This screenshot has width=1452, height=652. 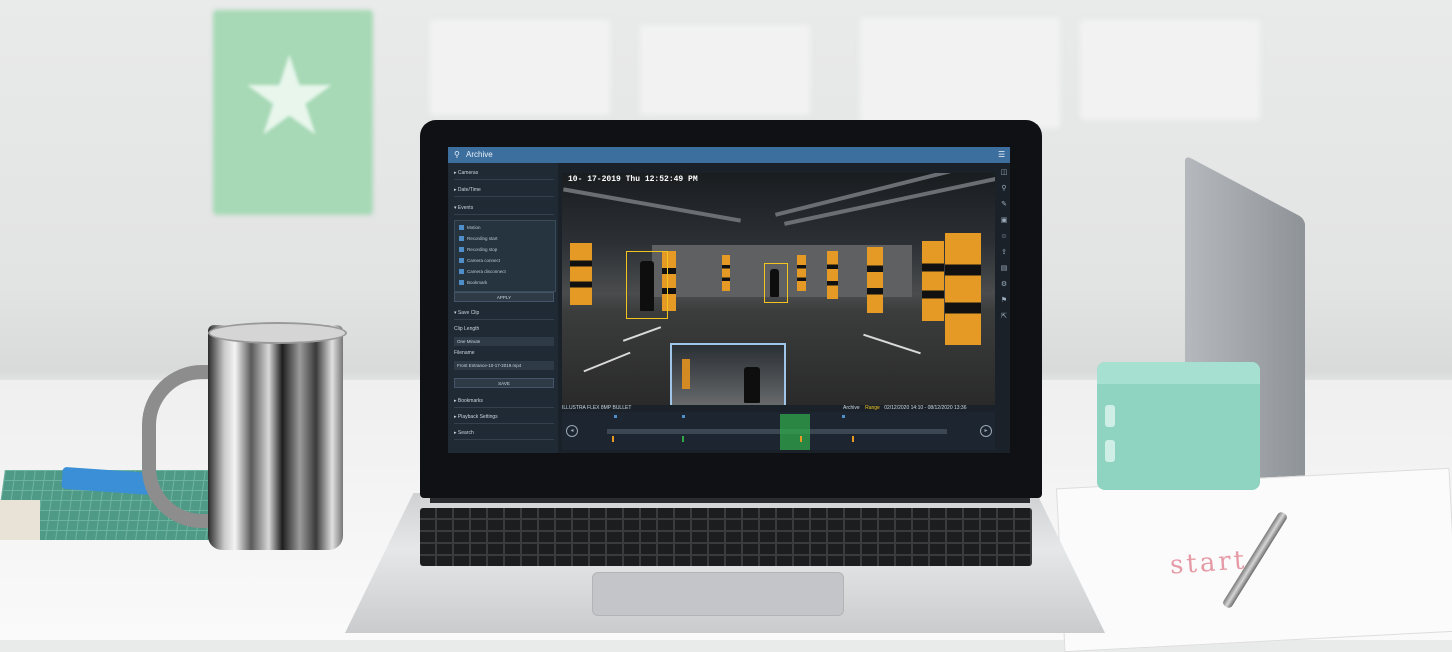 I want to click on section-search: ▸ Search, so click(x=504, y=433).